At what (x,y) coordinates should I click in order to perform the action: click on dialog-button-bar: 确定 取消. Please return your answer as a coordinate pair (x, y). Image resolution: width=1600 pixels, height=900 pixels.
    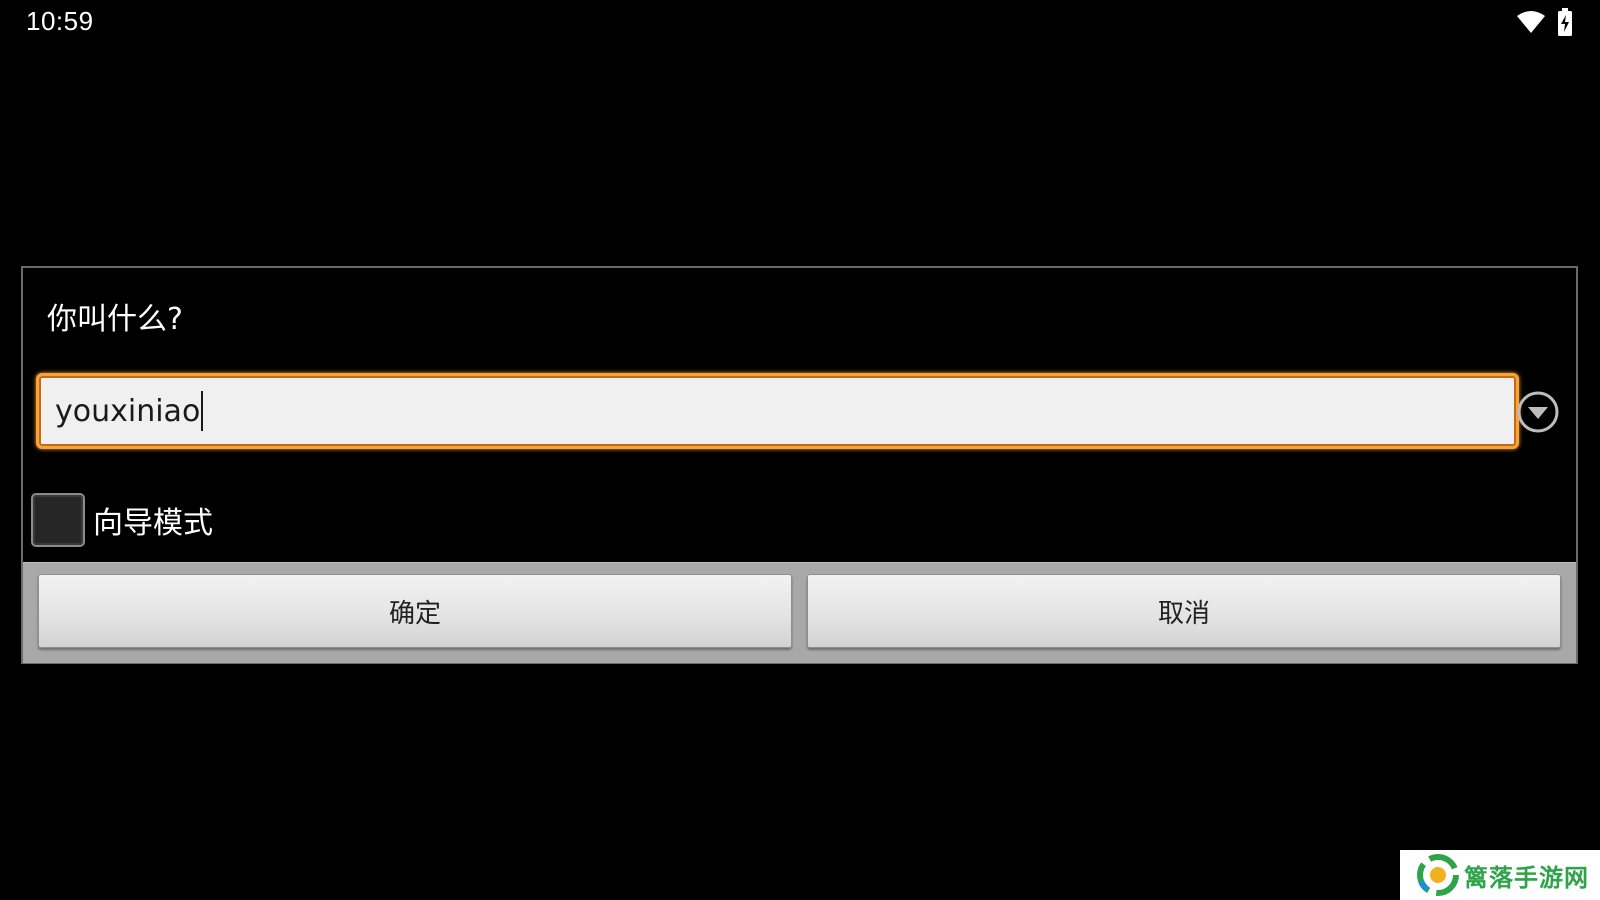
    Looking at the image, I should click on (799, 612).